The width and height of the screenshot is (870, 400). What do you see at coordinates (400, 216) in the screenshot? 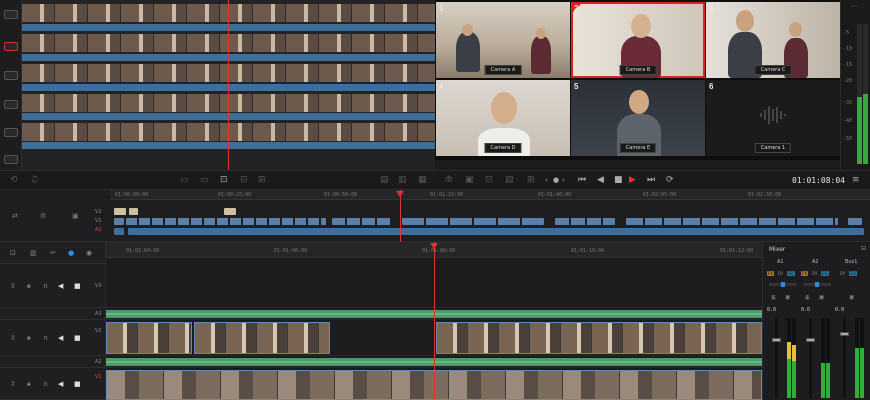
I see `upper-playhead` at bounding box center [400, 216].